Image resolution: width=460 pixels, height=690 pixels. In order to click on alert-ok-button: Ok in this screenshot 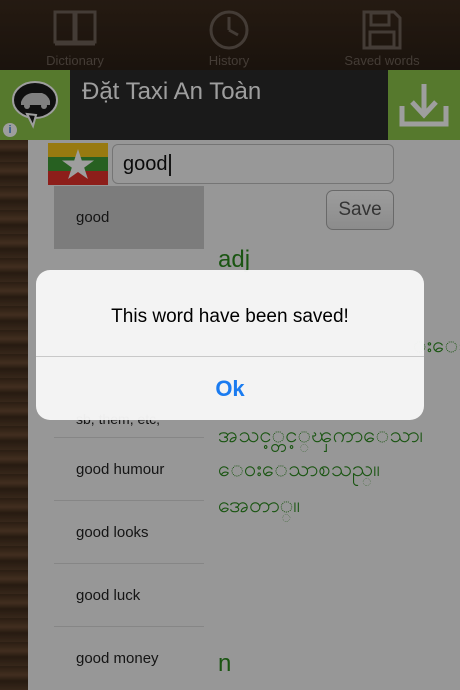, I will do `click(230, 388)`.